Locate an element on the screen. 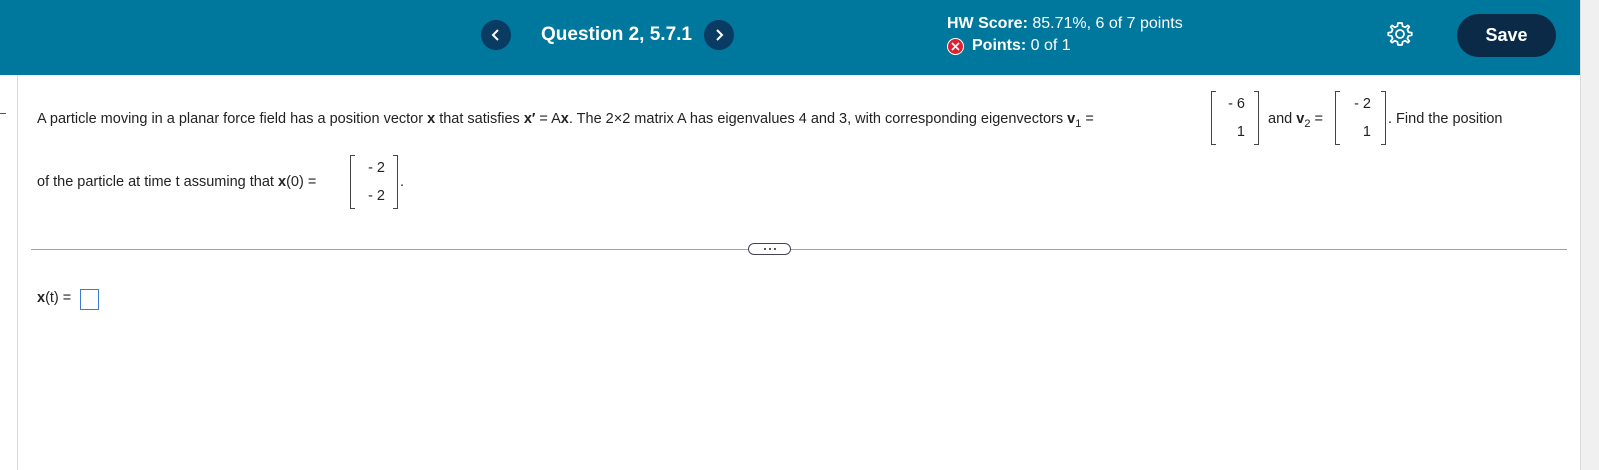 This screenshot has width=1599, height=470. matrix-cell: - 6 is located at coordinates (1236, 104).